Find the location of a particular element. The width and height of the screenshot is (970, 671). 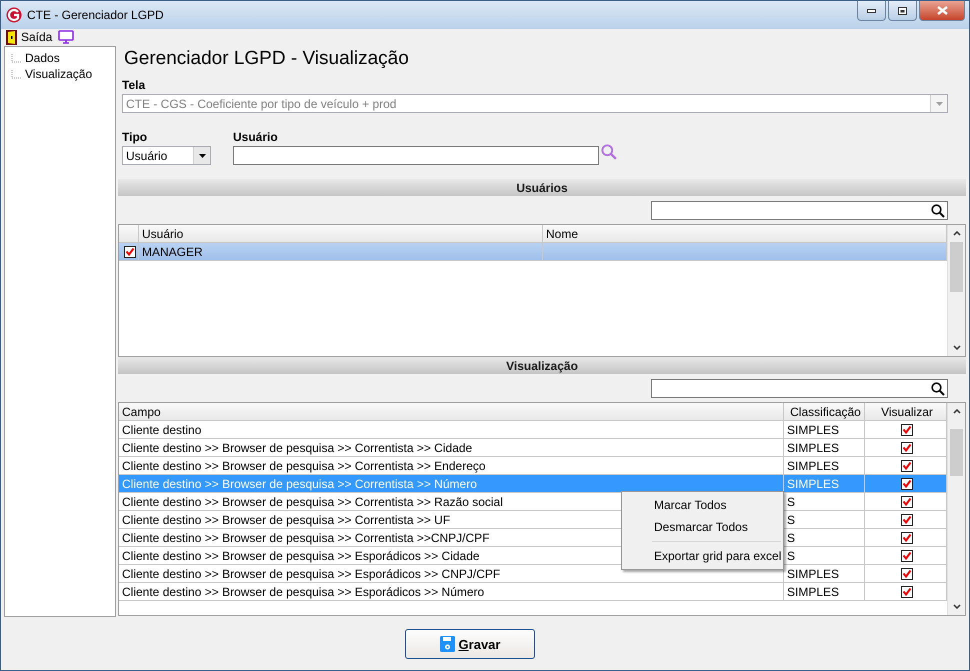

tree-item: Dados is located at coordinates (42, 58).